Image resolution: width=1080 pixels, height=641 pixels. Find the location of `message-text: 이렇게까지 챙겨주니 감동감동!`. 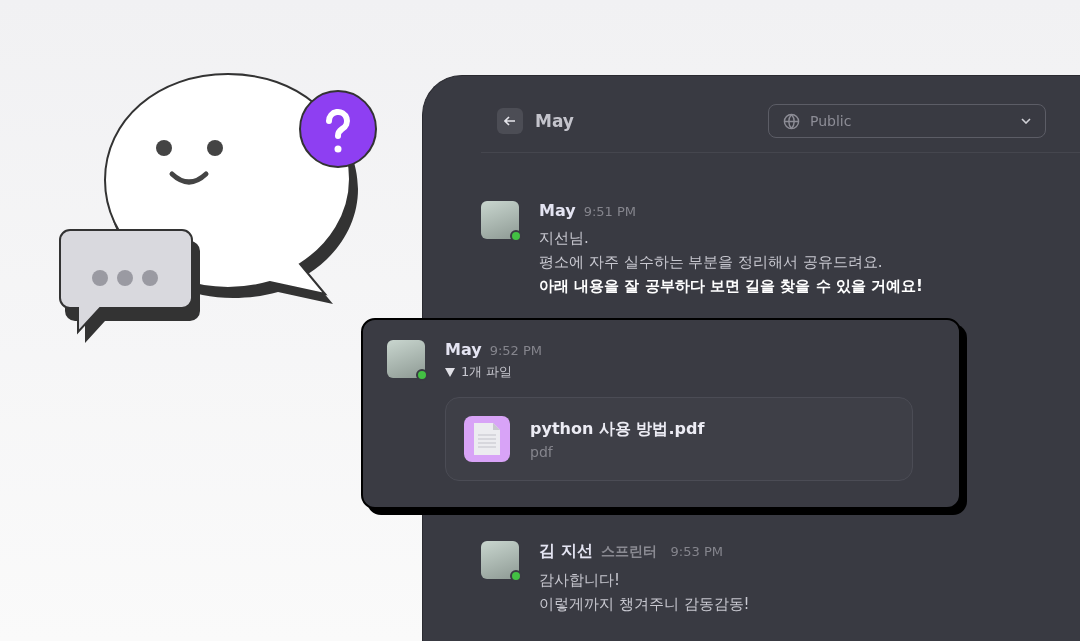

message-text: 이렇게까지 챙겨주니 감동감동! is located at coordinates (644, 604).